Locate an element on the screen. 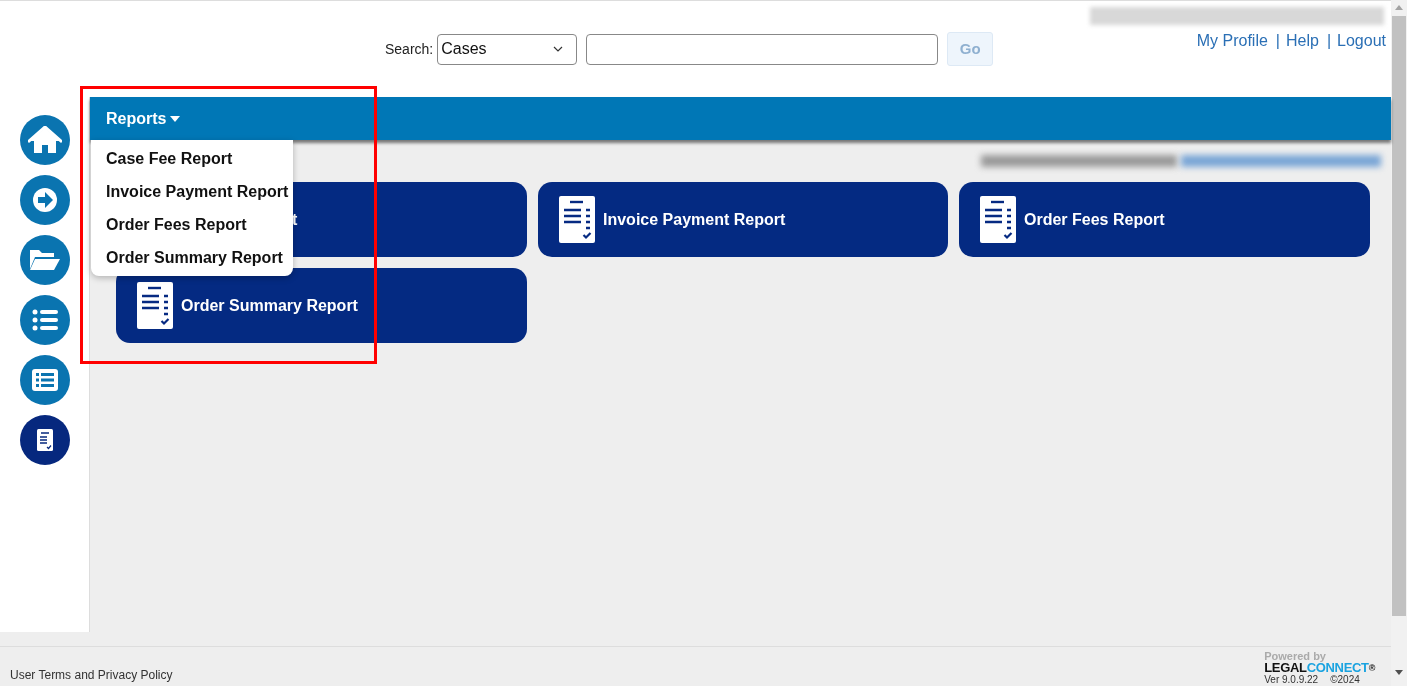  scroll-down-icon is located at coordinates (1399, 672).